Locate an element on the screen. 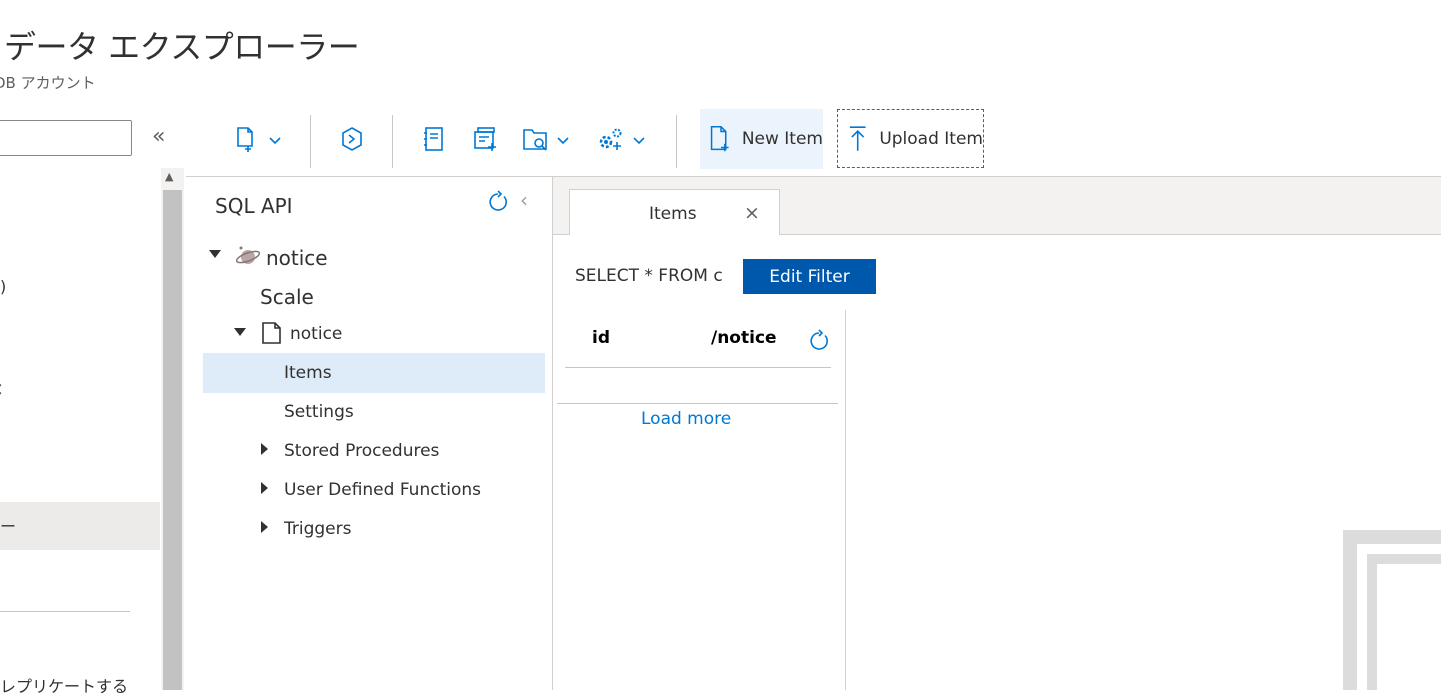 The height and width of the screenshot is (697, 1441). settings-menu-button is located at coordinates (624, 139).